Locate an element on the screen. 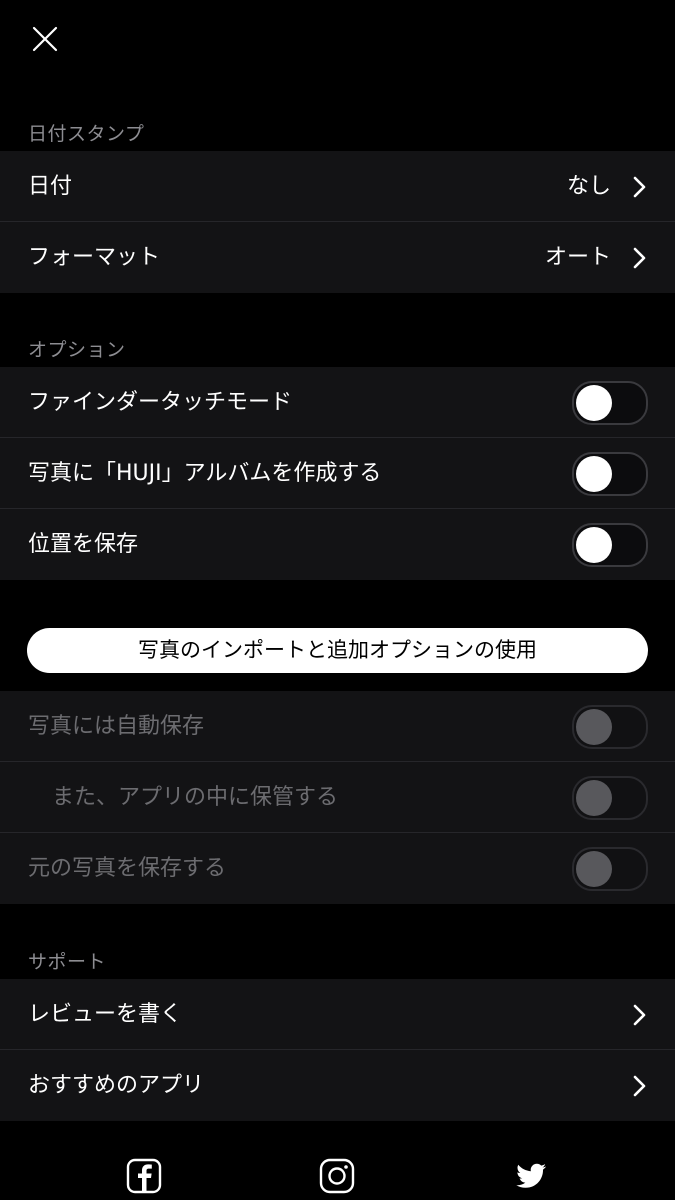 Image resolution: width=675 pixels, height=1200 pixels. huji-album-label: 写真に「HUJI」アルバムを作成する is located at coordinates (205, 473).